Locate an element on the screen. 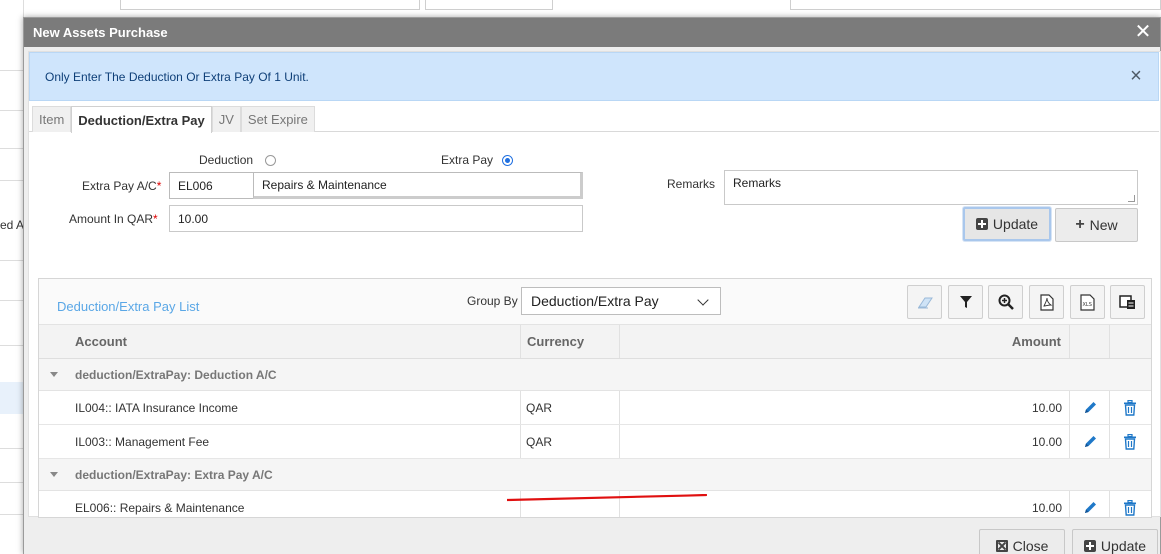  account-code-field: EL006 is located at coordinates (211, 185).